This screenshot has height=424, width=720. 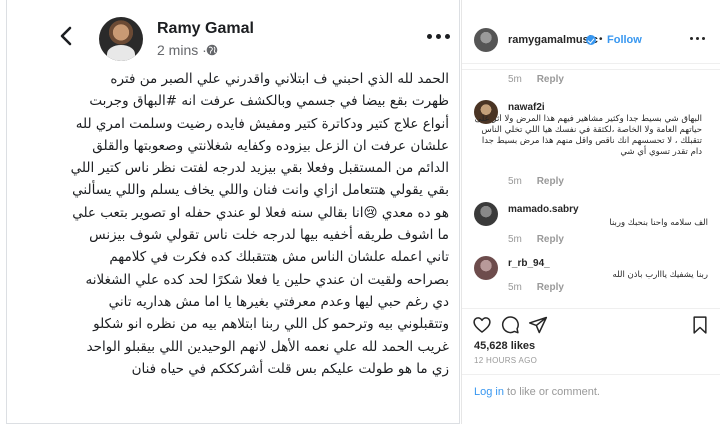 I want to click on heart-icon, so click(x=482, y=325).